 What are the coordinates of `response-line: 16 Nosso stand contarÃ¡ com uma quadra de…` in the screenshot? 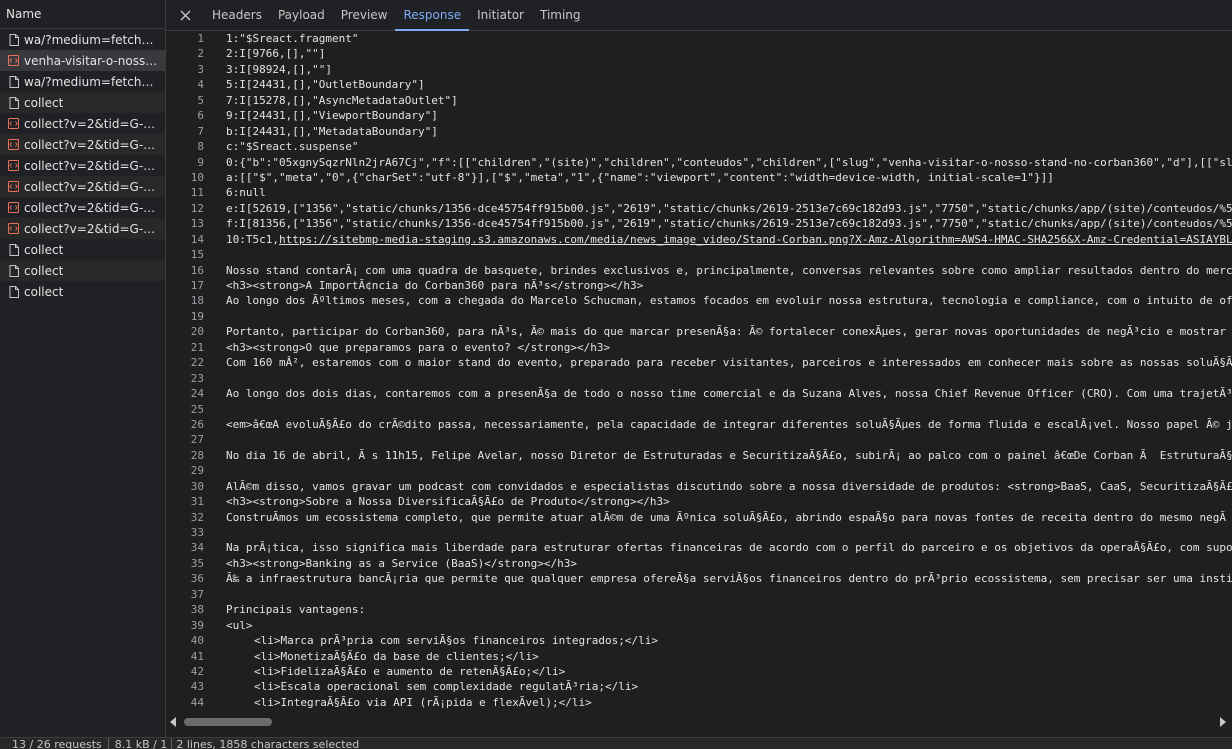 It's located at (699, 270).